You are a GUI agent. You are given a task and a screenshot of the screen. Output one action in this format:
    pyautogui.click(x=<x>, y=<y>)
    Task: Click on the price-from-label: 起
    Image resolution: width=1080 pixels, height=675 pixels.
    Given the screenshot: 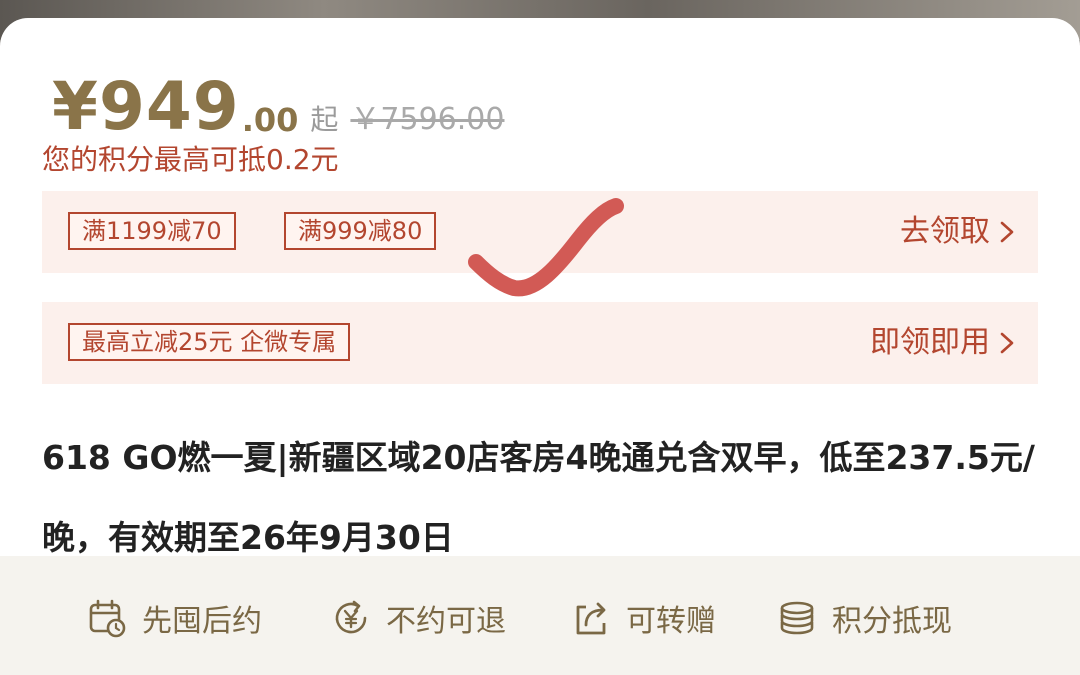 What is the action you would take?
    pyautogui.click(x=324, y=119)
    